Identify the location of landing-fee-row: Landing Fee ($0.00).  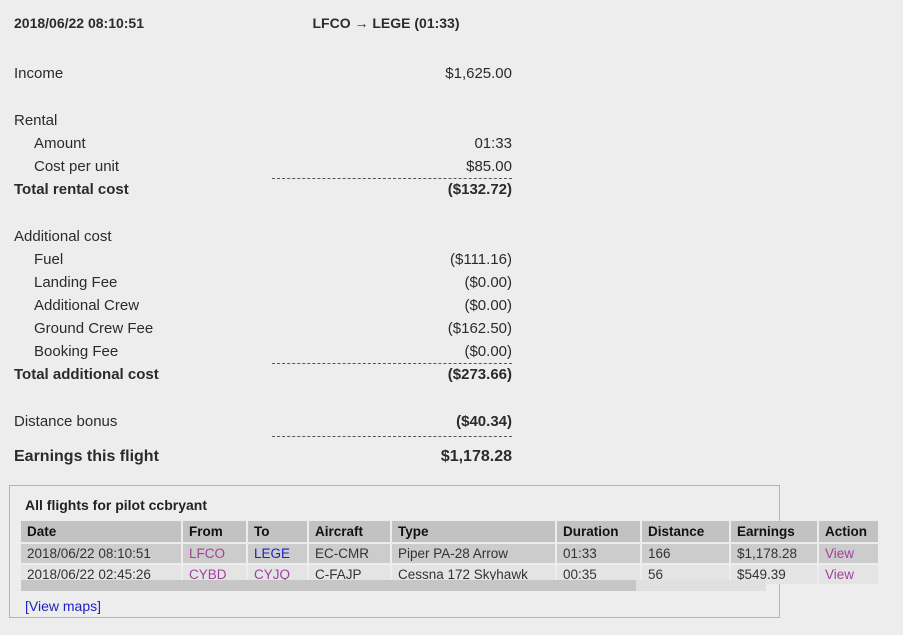
(451, 282).